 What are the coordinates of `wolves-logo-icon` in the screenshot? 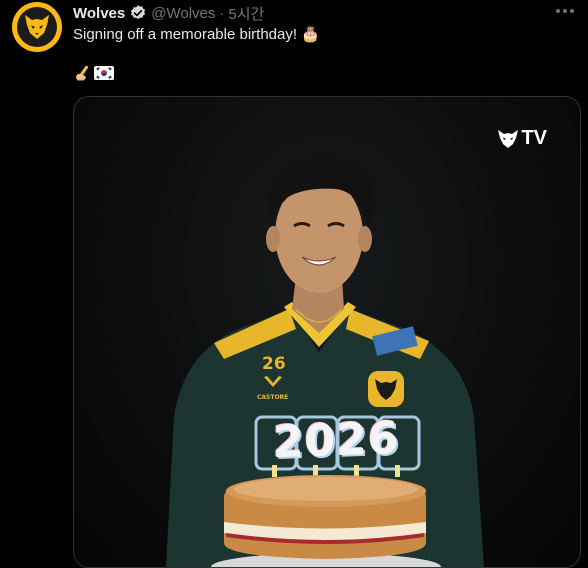 It's located at (37, 27).